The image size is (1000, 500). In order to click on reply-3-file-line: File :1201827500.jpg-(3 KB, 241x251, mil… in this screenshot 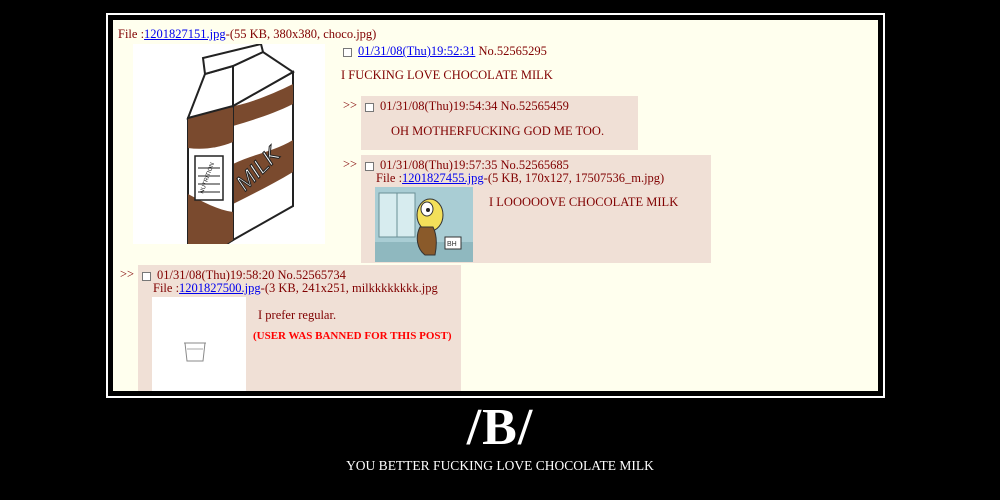, I will do `click(295, 288)`.